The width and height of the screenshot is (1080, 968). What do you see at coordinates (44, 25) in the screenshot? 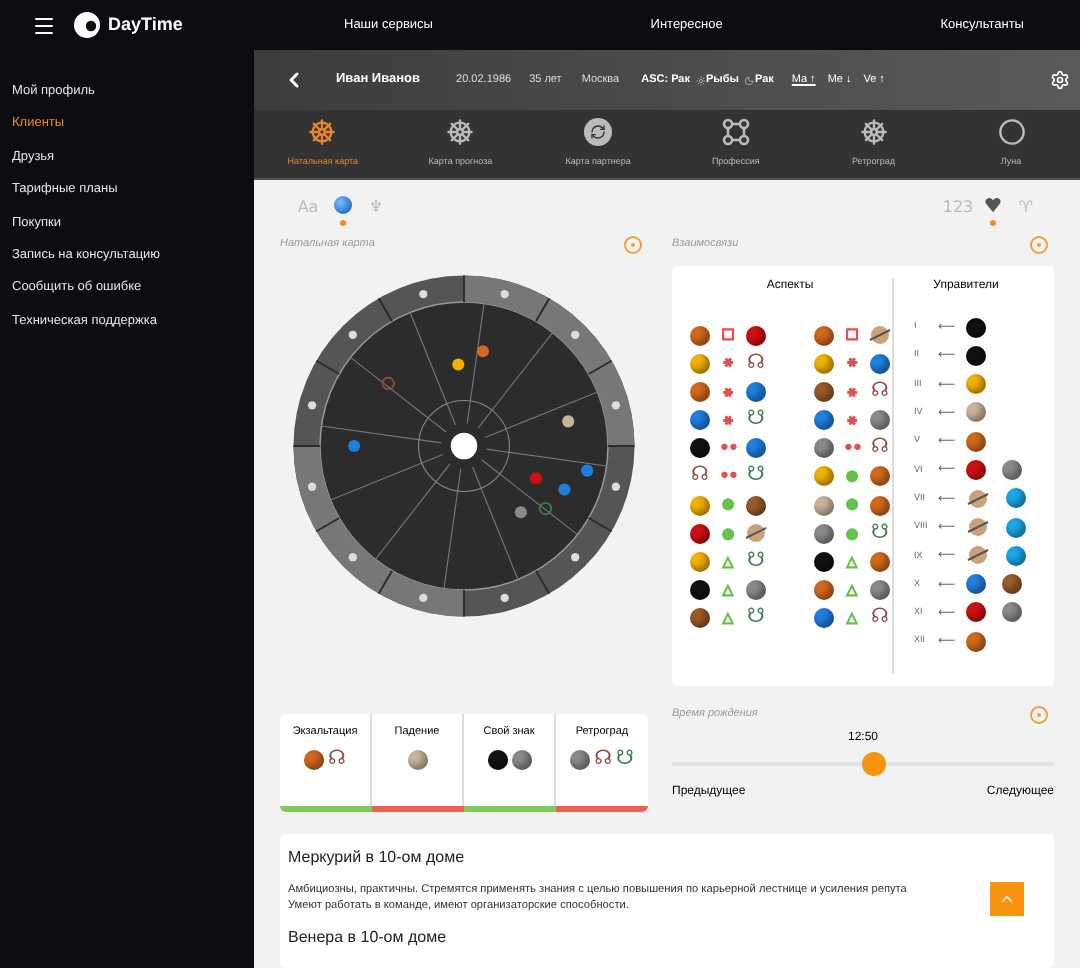
I see `menu-icon` at bounding box center [44, 25].